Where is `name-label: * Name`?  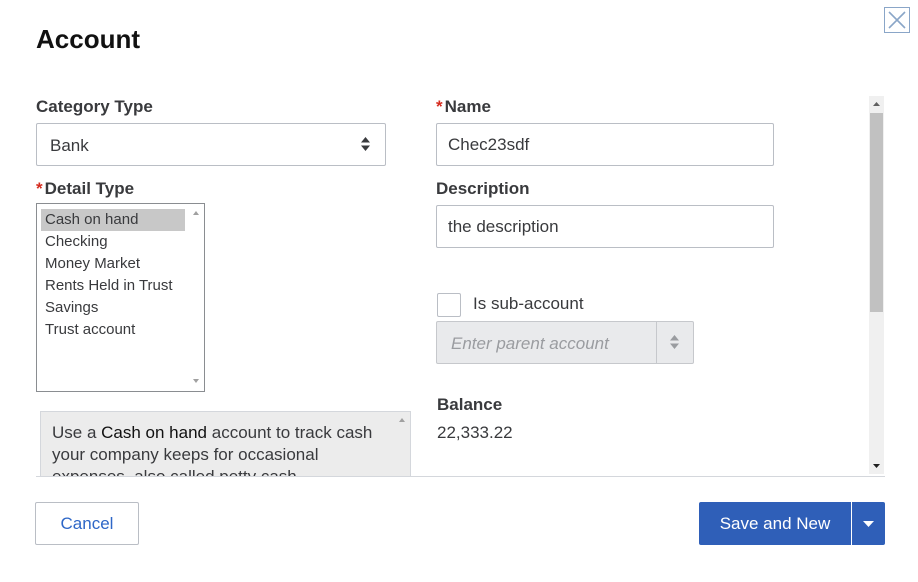
name-label: * Name is located at coordinates (463, 107).